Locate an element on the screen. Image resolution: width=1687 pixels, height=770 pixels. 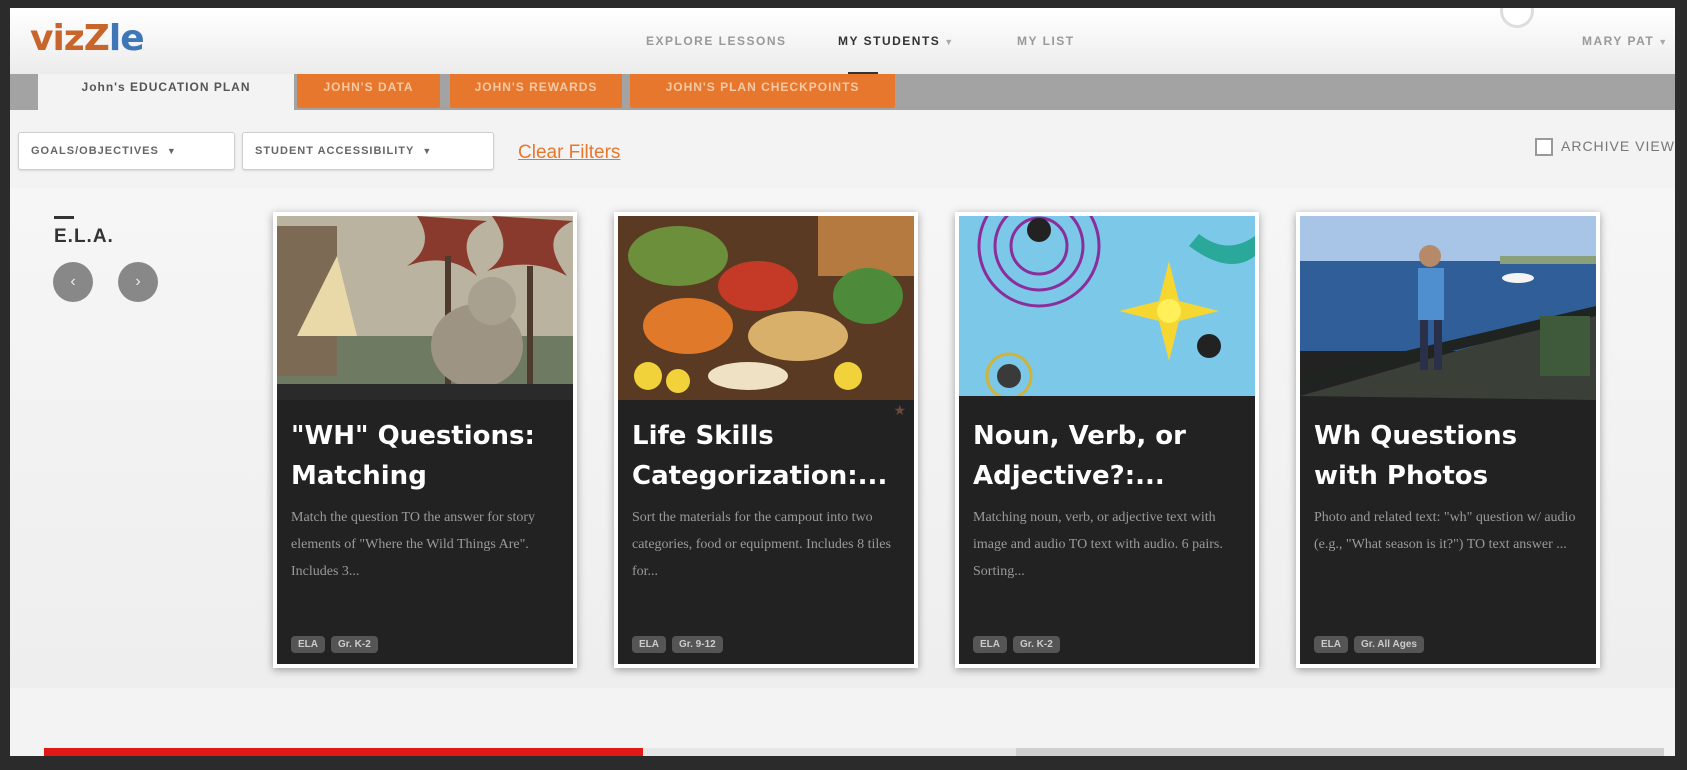
archive-view-checkbox is located at coordinates (1544, 147).